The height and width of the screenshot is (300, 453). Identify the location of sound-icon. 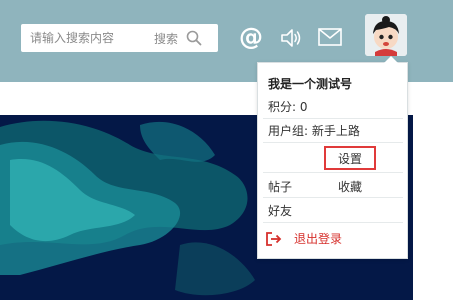
(291, 38).